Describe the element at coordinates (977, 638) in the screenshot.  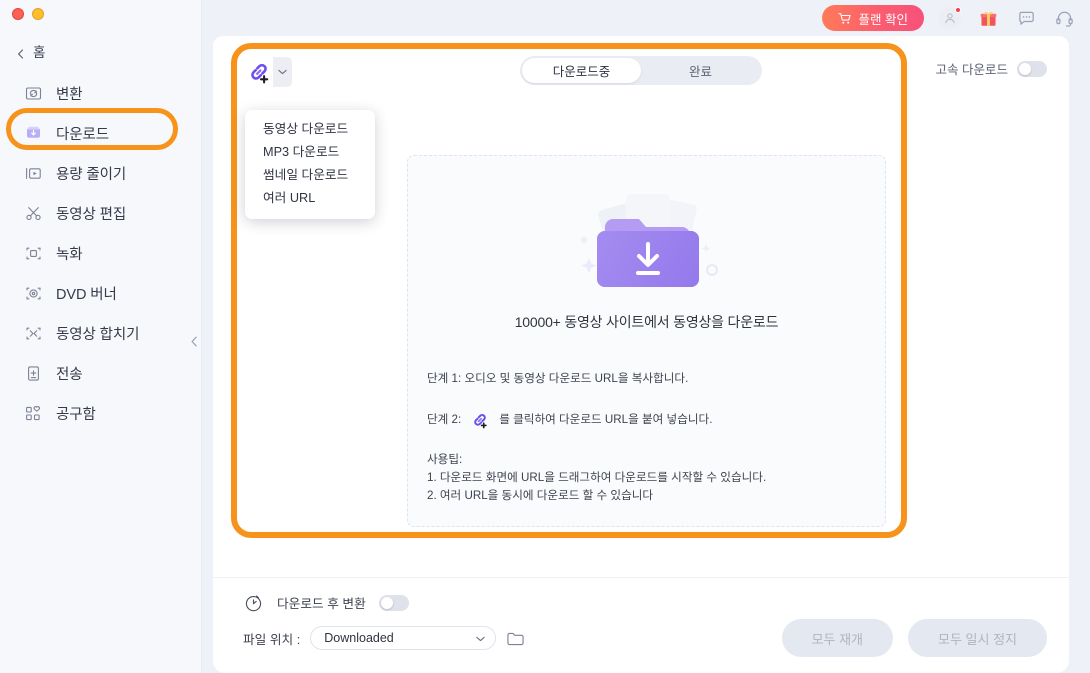
I see `pause-all-button: 모두 일시 정지` at that location.